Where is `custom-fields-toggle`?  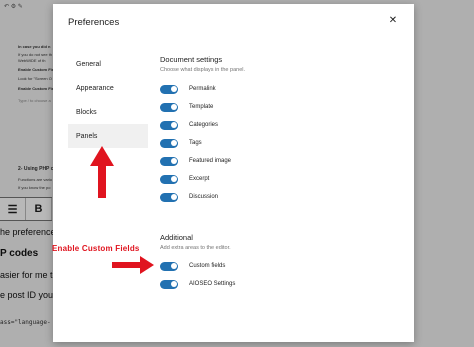
custom-fields-toggle is located at coordinates (169, 266).